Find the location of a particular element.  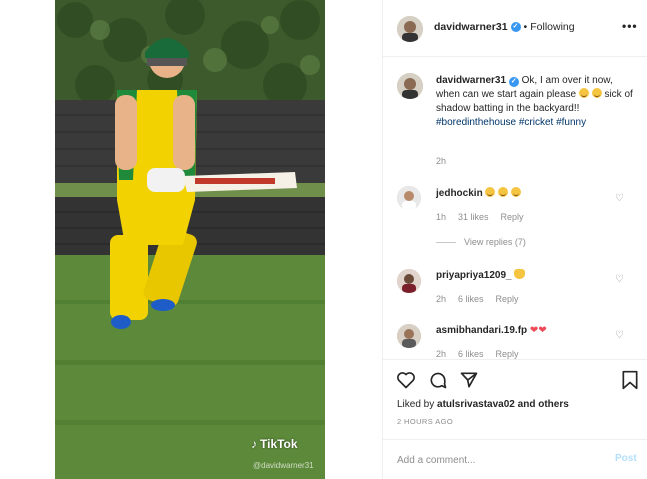

hashtag-link: #cricket is located at coordinates (536, 122).